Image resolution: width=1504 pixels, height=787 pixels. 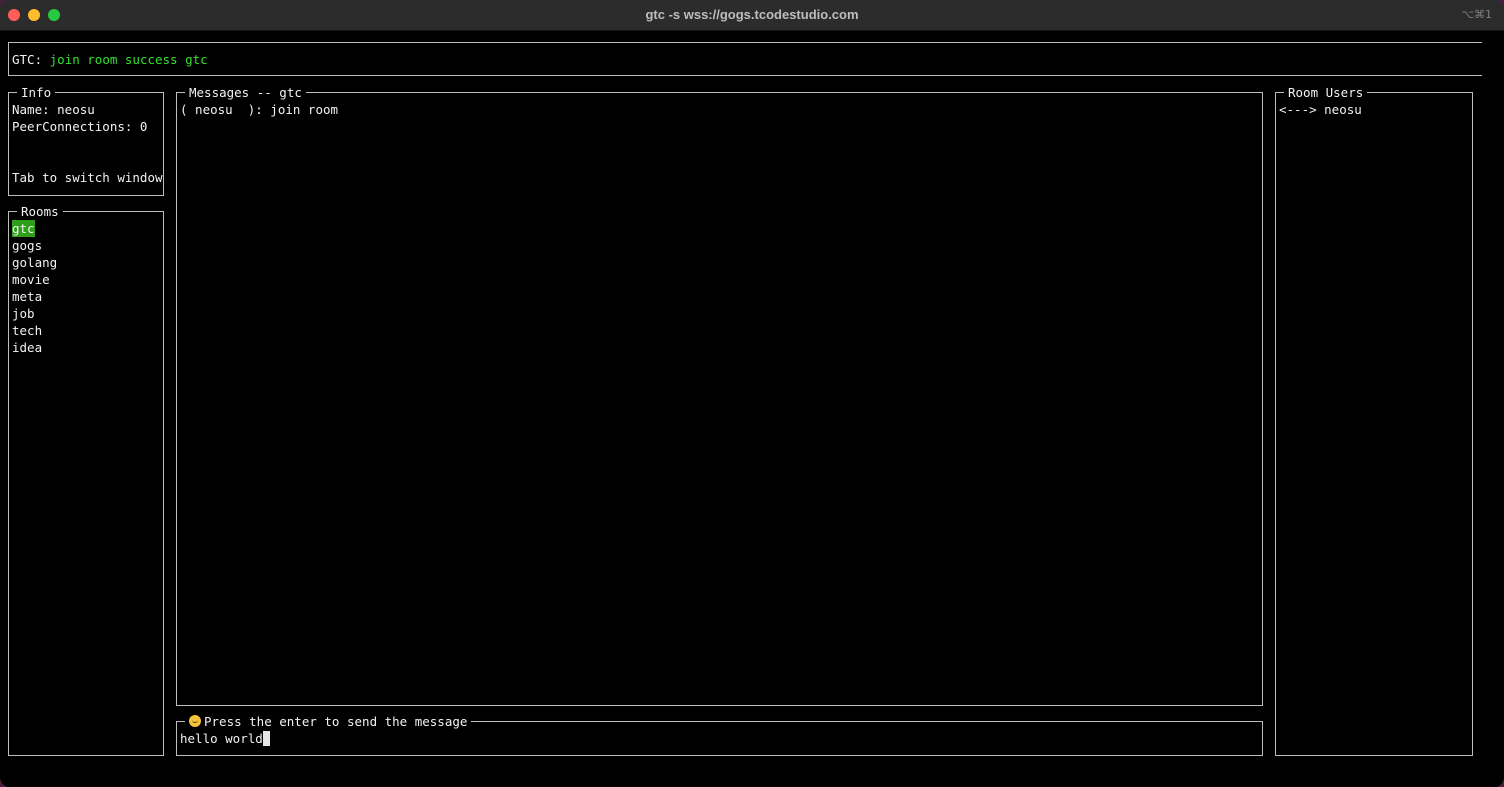 I want to click on text-cursor, so click(x=266, y=738).